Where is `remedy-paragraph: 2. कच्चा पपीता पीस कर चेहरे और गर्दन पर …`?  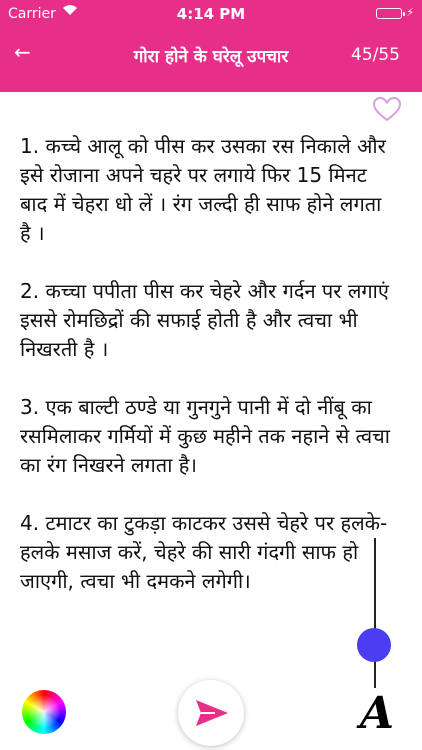 remedy-paragraph: 2. कच्चा पपीता पीस कर चेहरे और गर्दन पर … is located at coordinates (204, 320).